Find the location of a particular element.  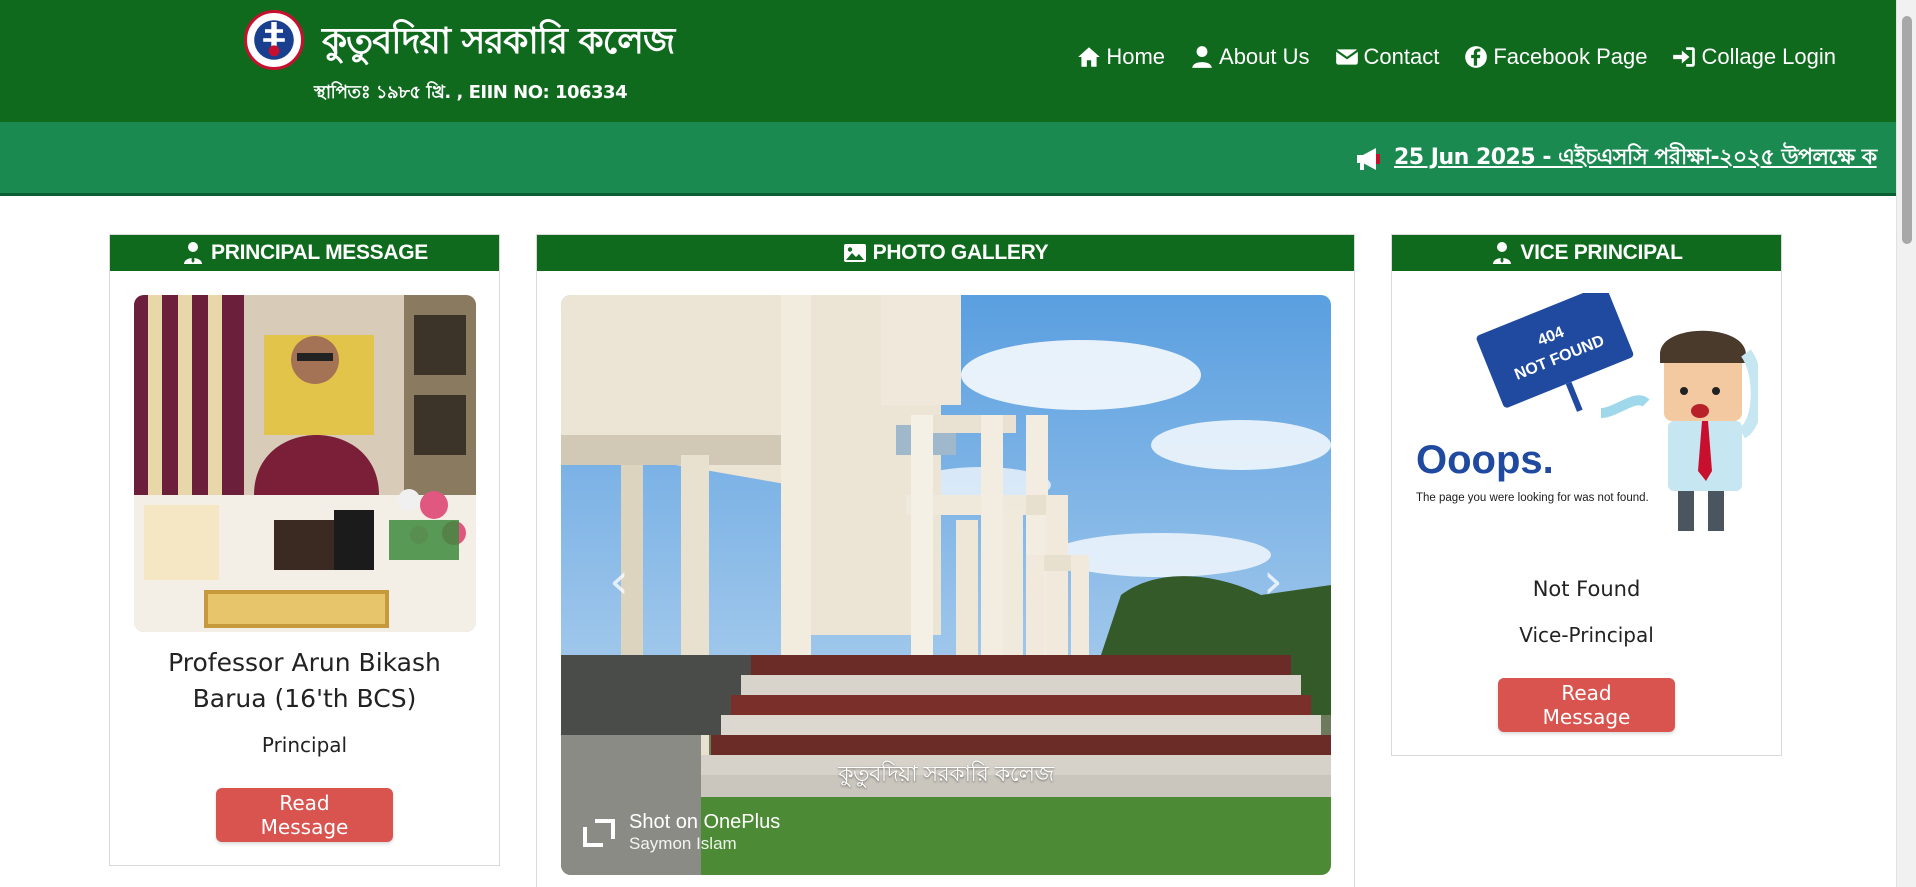

facebook-icon is located at coordinates (1476, 57).